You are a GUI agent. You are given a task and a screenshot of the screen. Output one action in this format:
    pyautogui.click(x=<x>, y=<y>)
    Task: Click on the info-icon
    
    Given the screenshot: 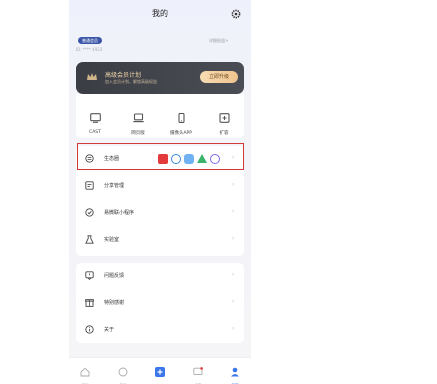 What is the action you would take?
    pyautogui.click(x=89, y=329)
    